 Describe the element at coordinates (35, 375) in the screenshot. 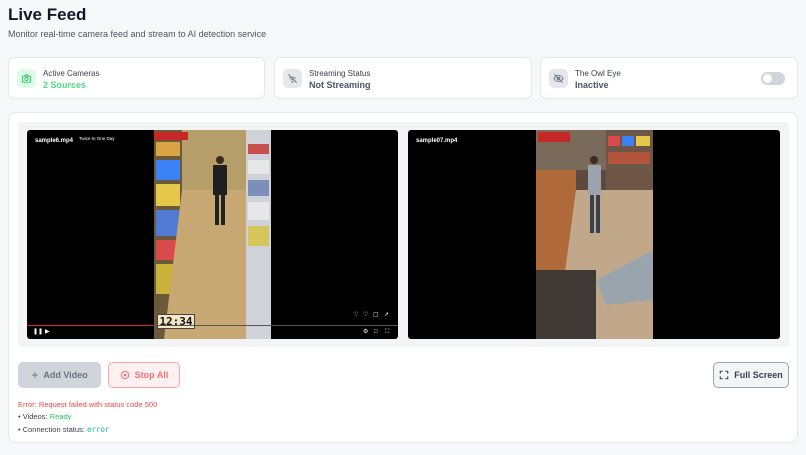

I see `plus-icon: +` at that location.